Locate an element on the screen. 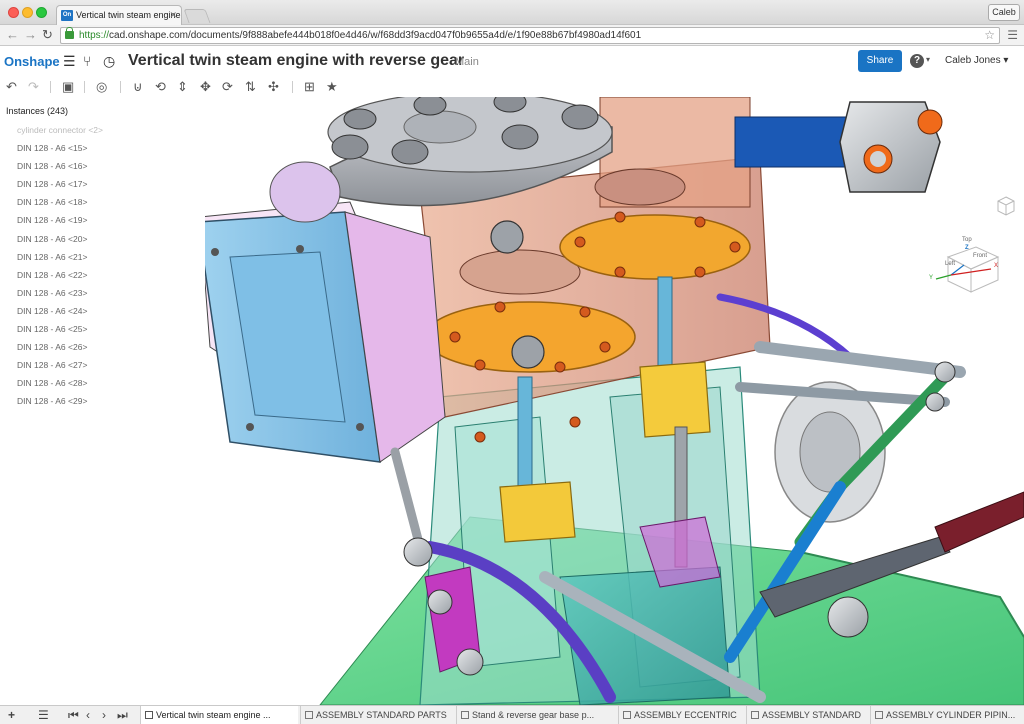 This screenshot has width=1024, height=724. profile-button: Caleb is located at coordinates (1004, 12).